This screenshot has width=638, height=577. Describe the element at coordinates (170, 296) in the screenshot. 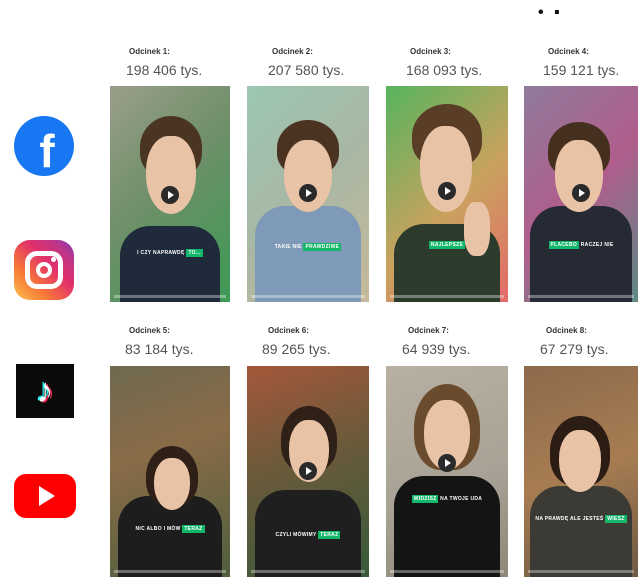

I see `episode-1-progress-bar` at that location.